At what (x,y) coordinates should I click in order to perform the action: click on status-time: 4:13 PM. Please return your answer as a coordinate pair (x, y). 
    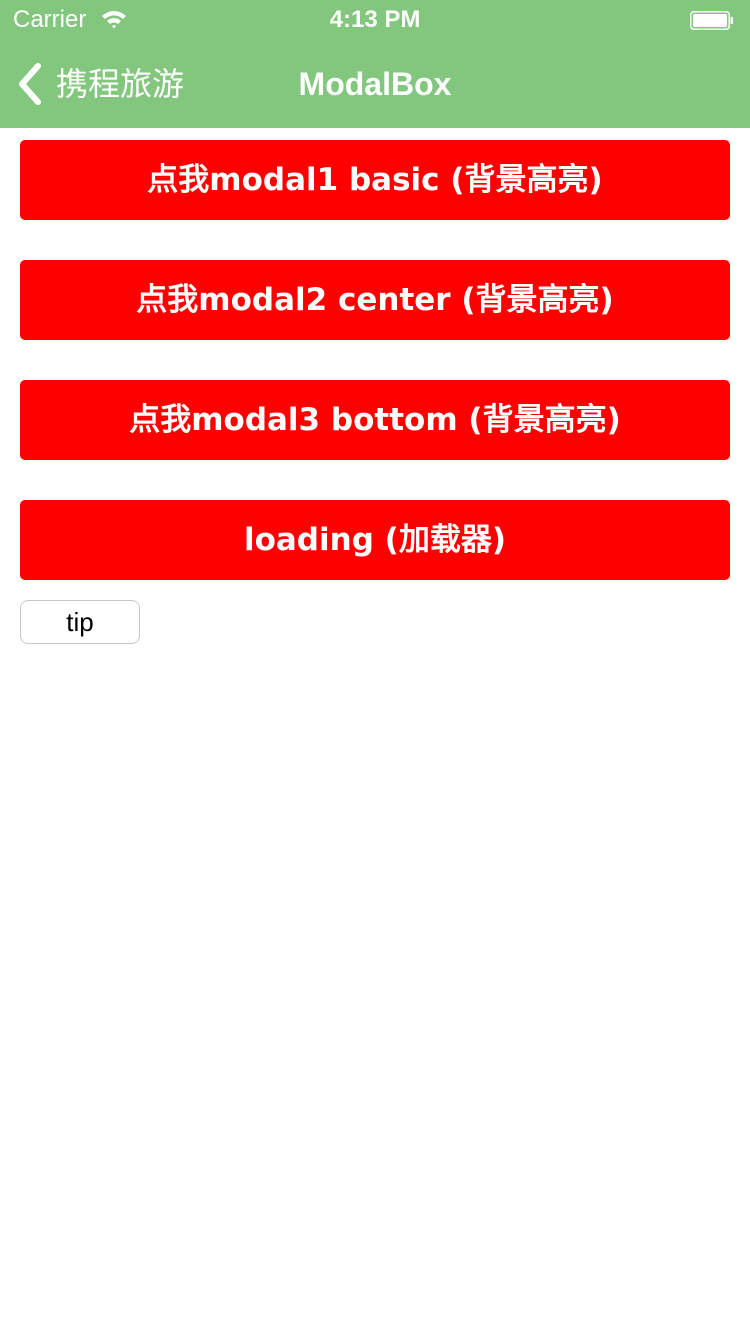
    Looking at the image, I should click on (375, 19).